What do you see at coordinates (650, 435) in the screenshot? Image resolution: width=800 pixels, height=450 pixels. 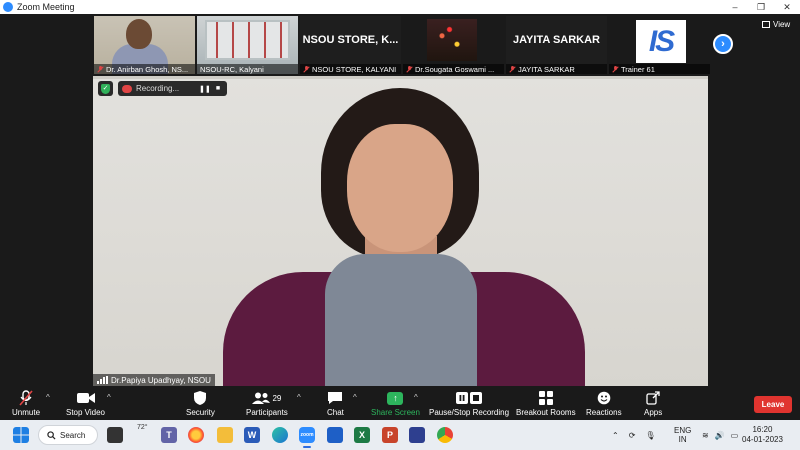 I see `microphone-icon: 🎙` at bounding box center [650, 435].